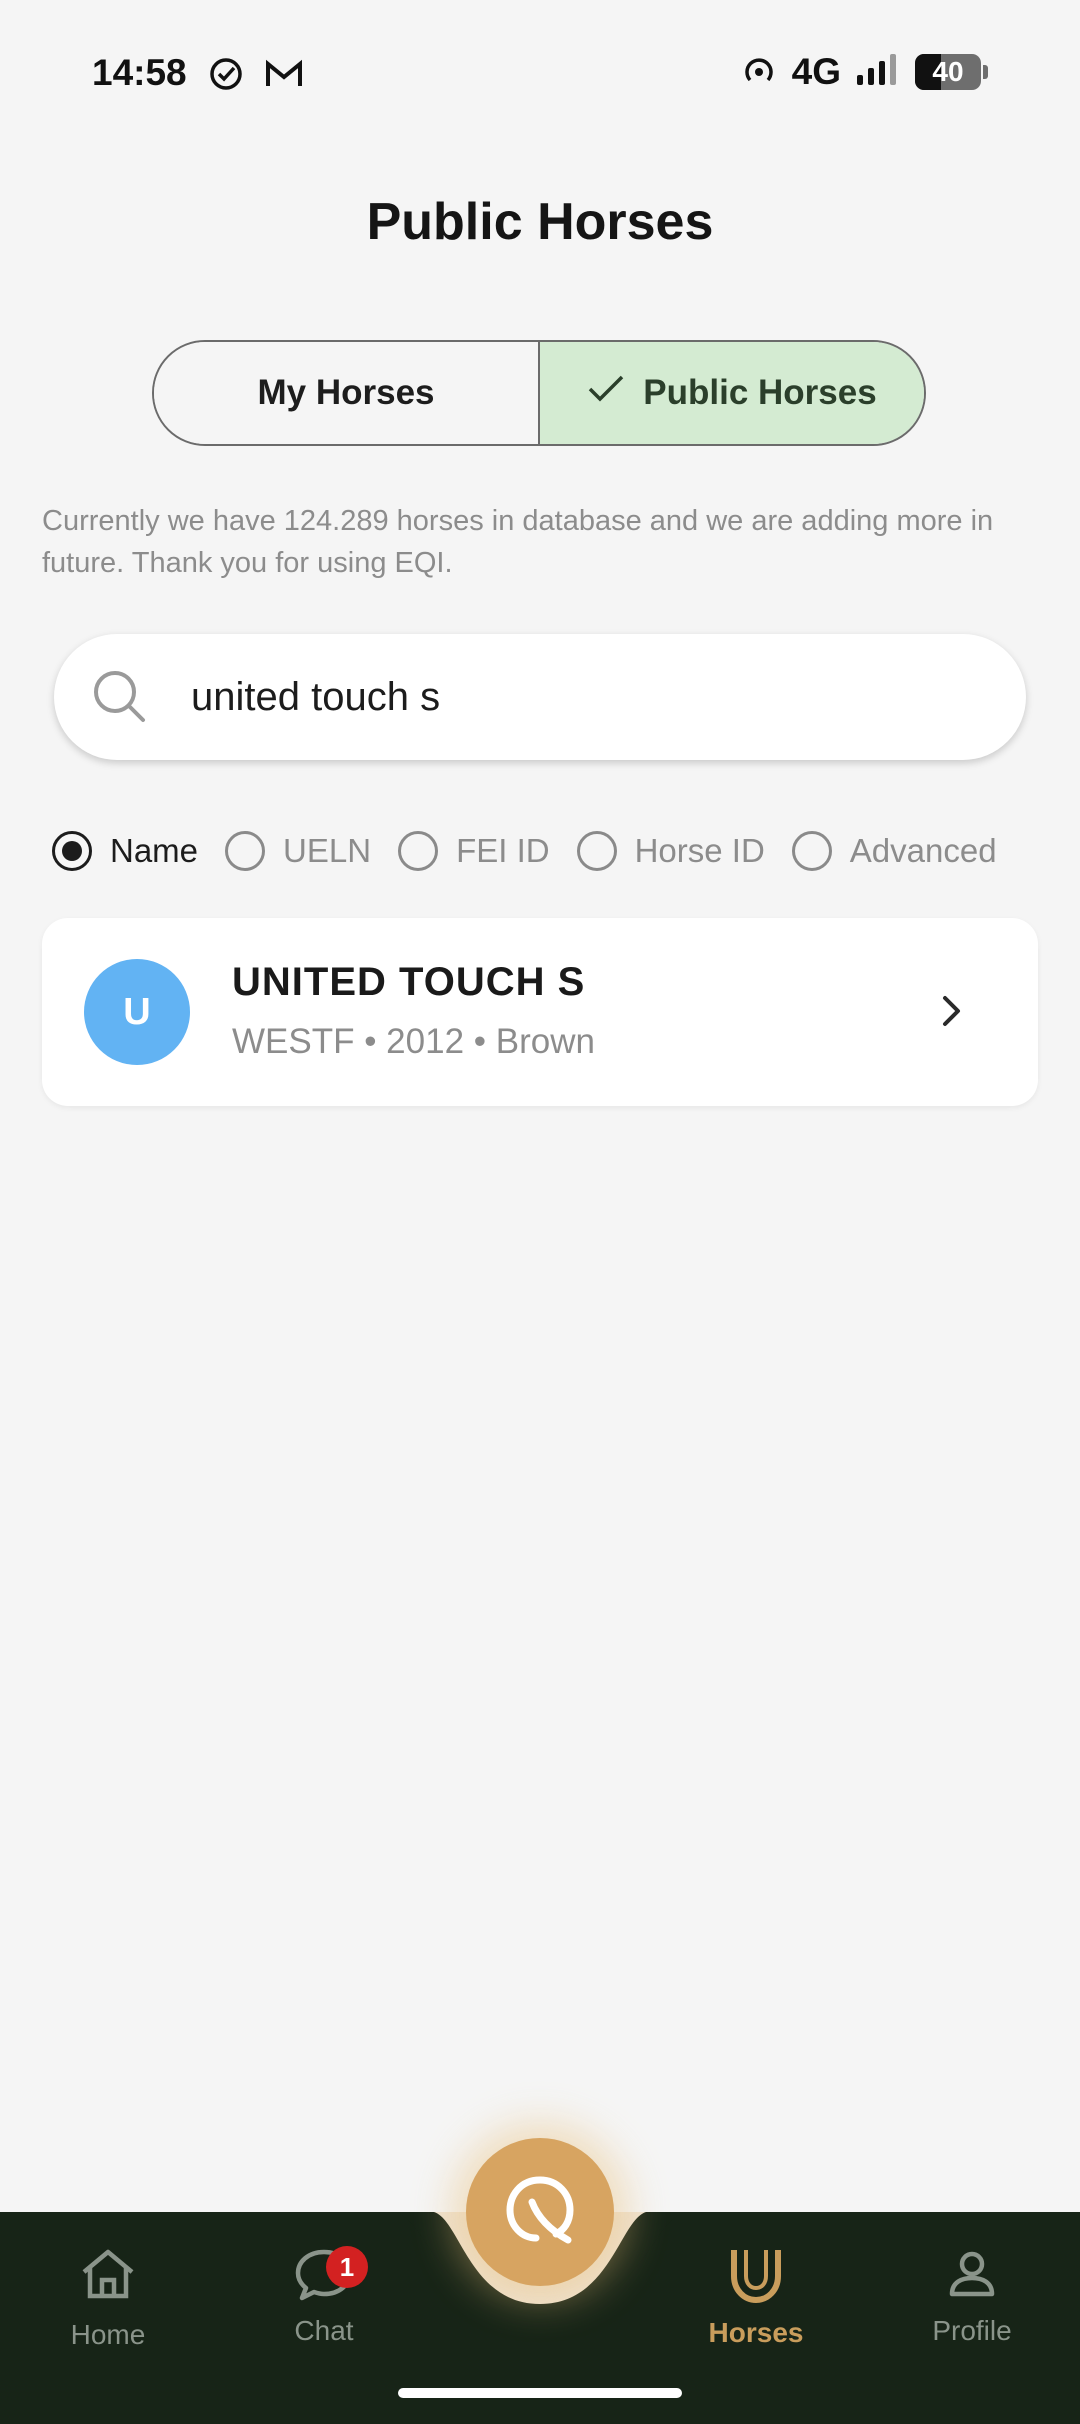 Image resolution: width=1080 pixels, height=2424 pixels. I want to click on battery-tip, so click(985, 71).